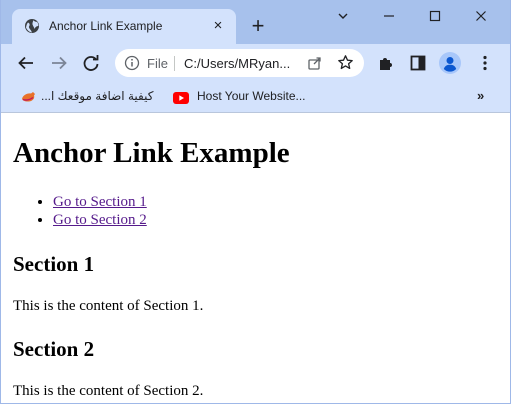 The image size is (511, 404). What do you see at coordinates (108, 306) in the screenshot?
I see `section-1-content: This is the content of Section 1.` at bounding box center [108, 306].